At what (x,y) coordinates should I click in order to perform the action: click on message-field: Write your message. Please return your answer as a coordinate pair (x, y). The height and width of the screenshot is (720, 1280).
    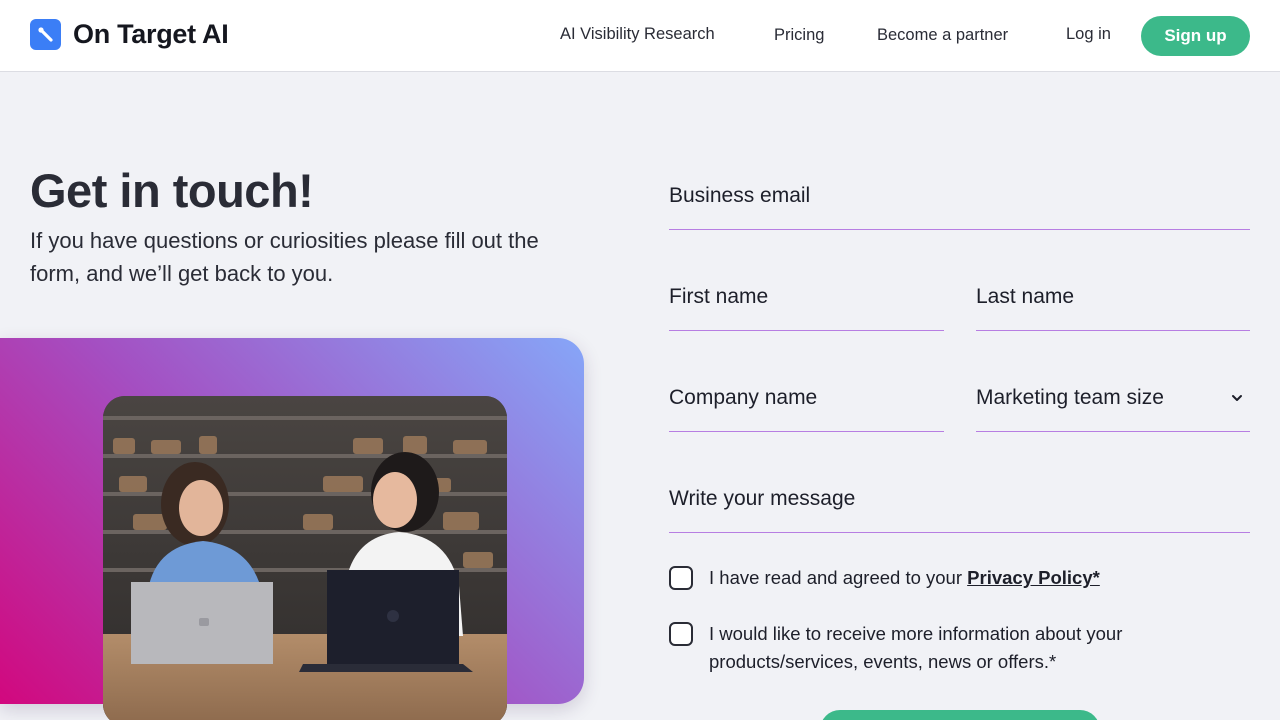
    Looking at the image, I should click on (959, 503).